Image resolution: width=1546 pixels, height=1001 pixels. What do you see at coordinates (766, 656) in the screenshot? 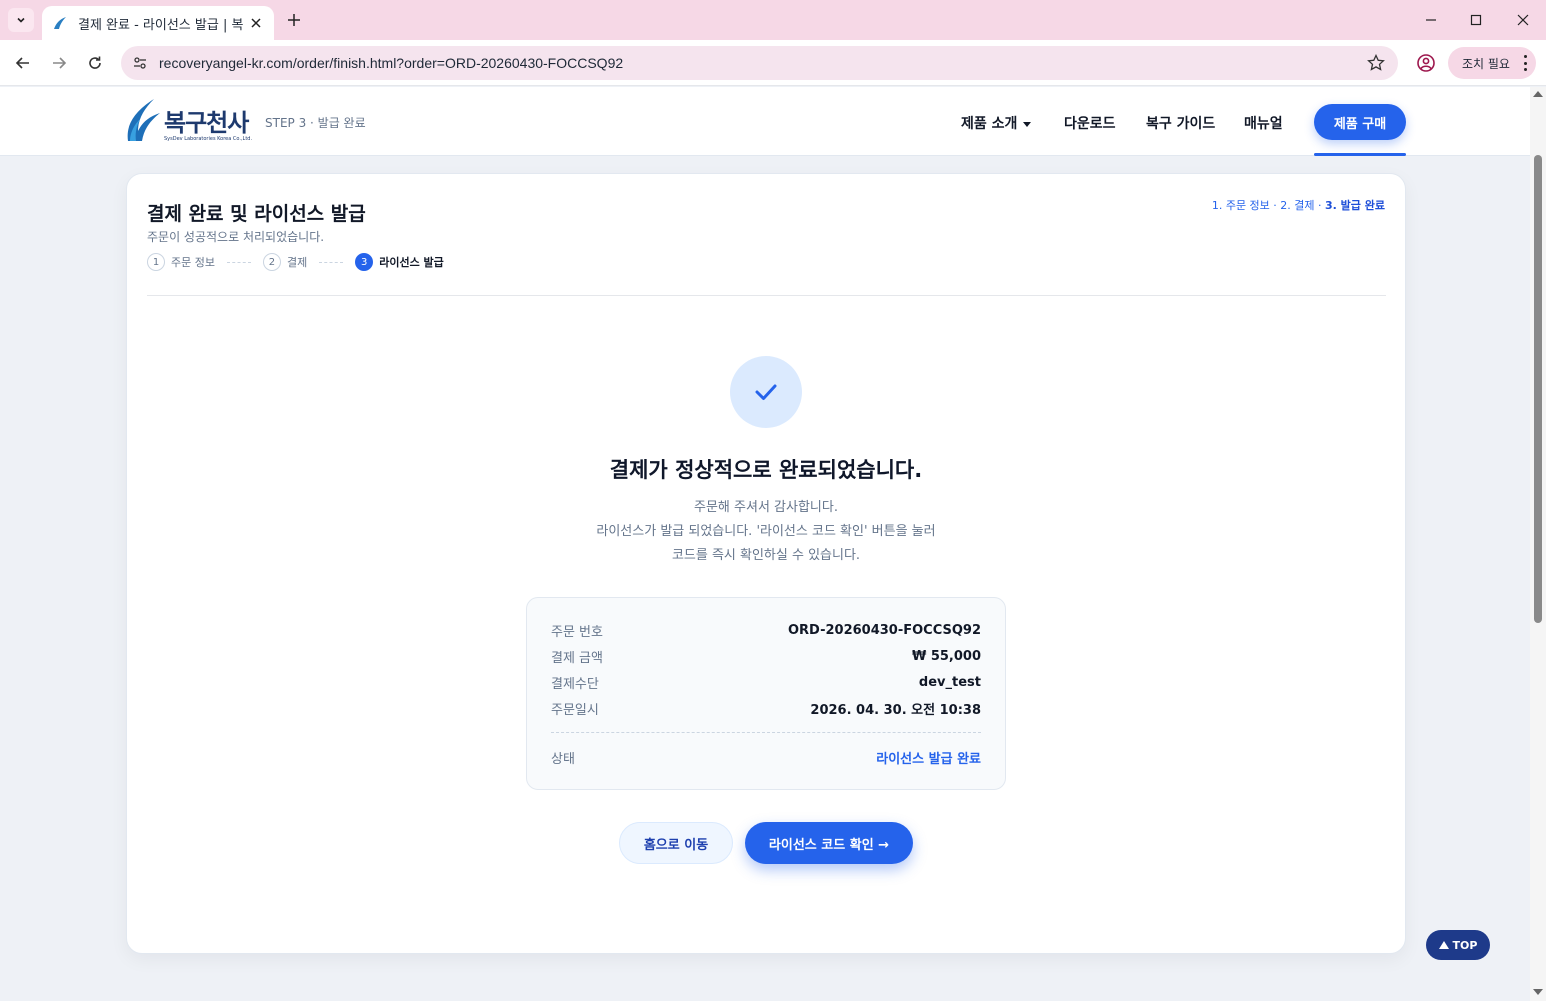
I see `summary-row-amount: 결제 금액 ₩ 55,000` at bounding box center [766, 656].